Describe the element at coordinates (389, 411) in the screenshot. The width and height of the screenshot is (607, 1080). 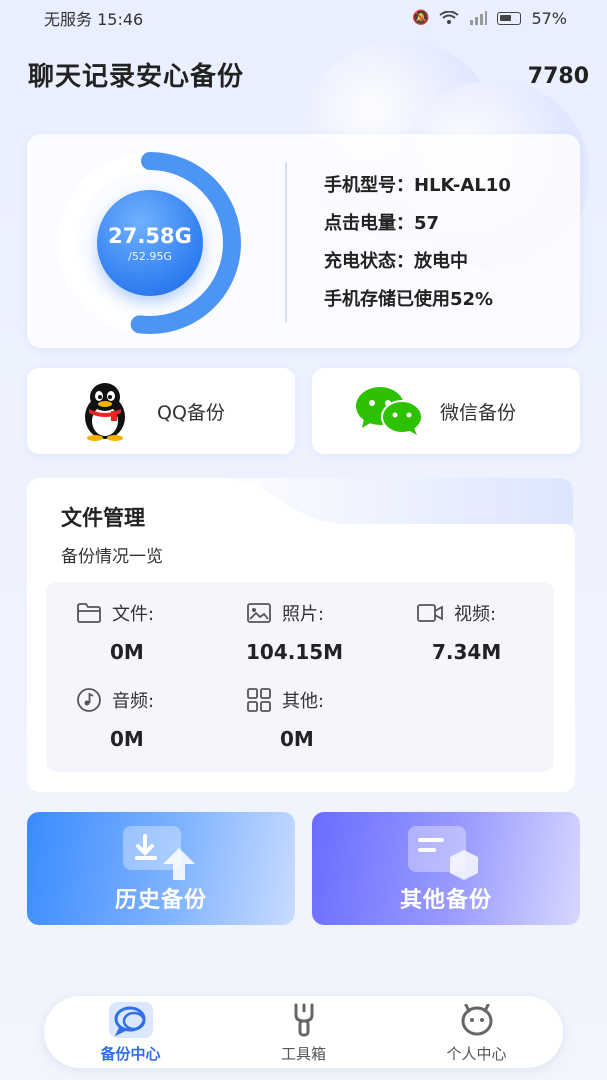
I see `wechat-icon` at that location.